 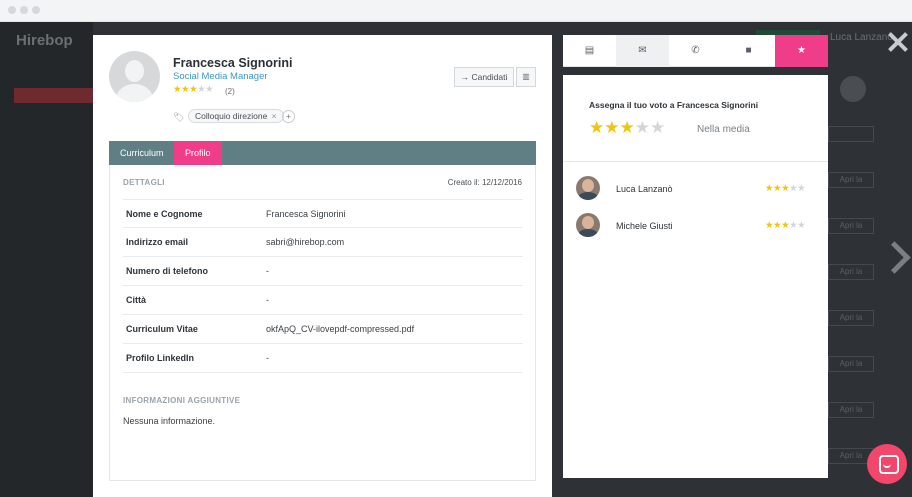 I want to click on app-logo: Hirebop, so click(x=44, y=40).